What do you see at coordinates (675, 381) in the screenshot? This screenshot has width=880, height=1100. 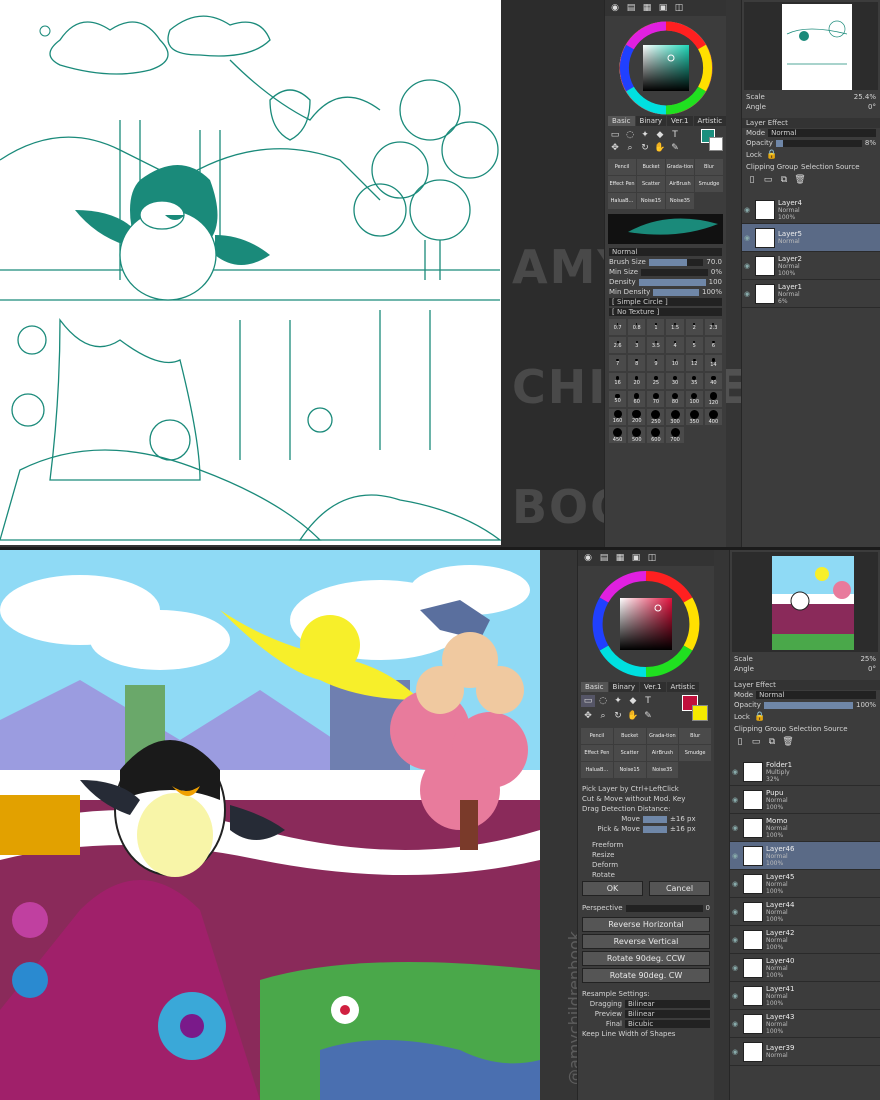 I see `brush-size-cell: 30` at bounding box center [675, 381].